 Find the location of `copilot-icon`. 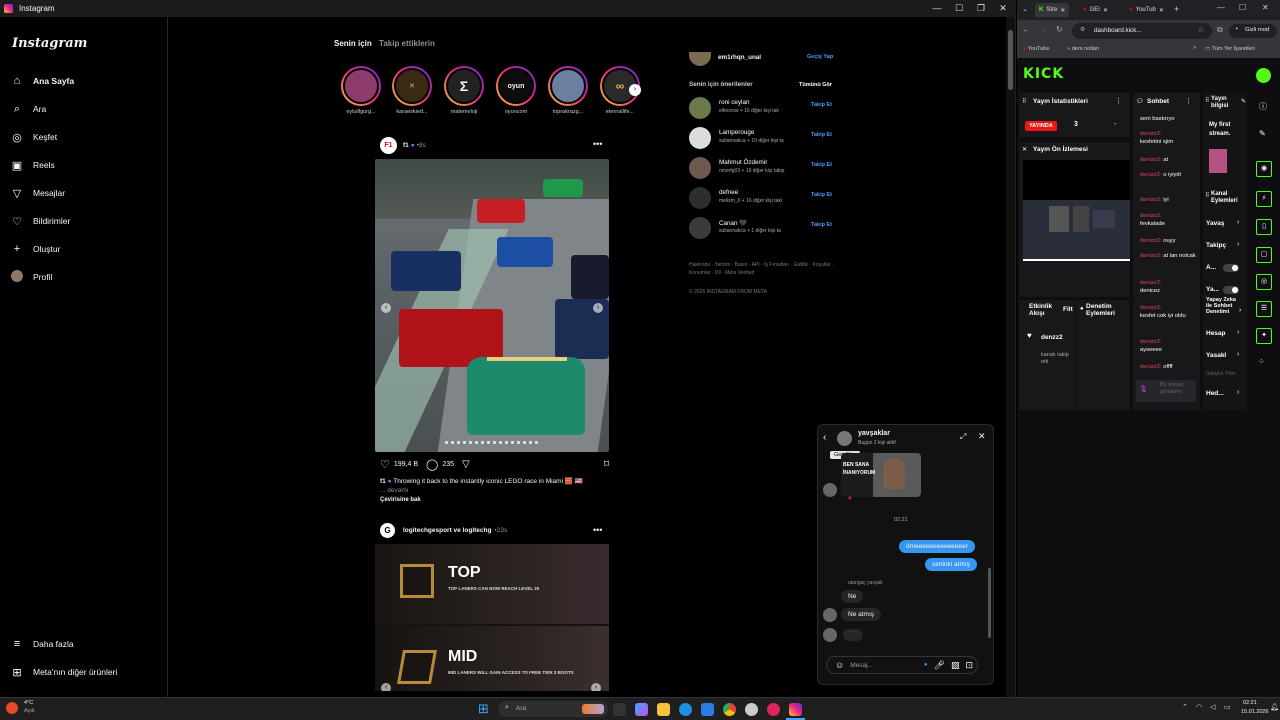

copilot-icon is located at coordinates (641, 709).